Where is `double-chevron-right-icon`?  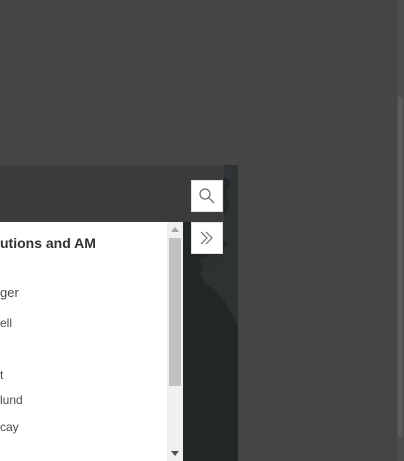
double-chevron-right-icon is located at coordinates (206, 238).